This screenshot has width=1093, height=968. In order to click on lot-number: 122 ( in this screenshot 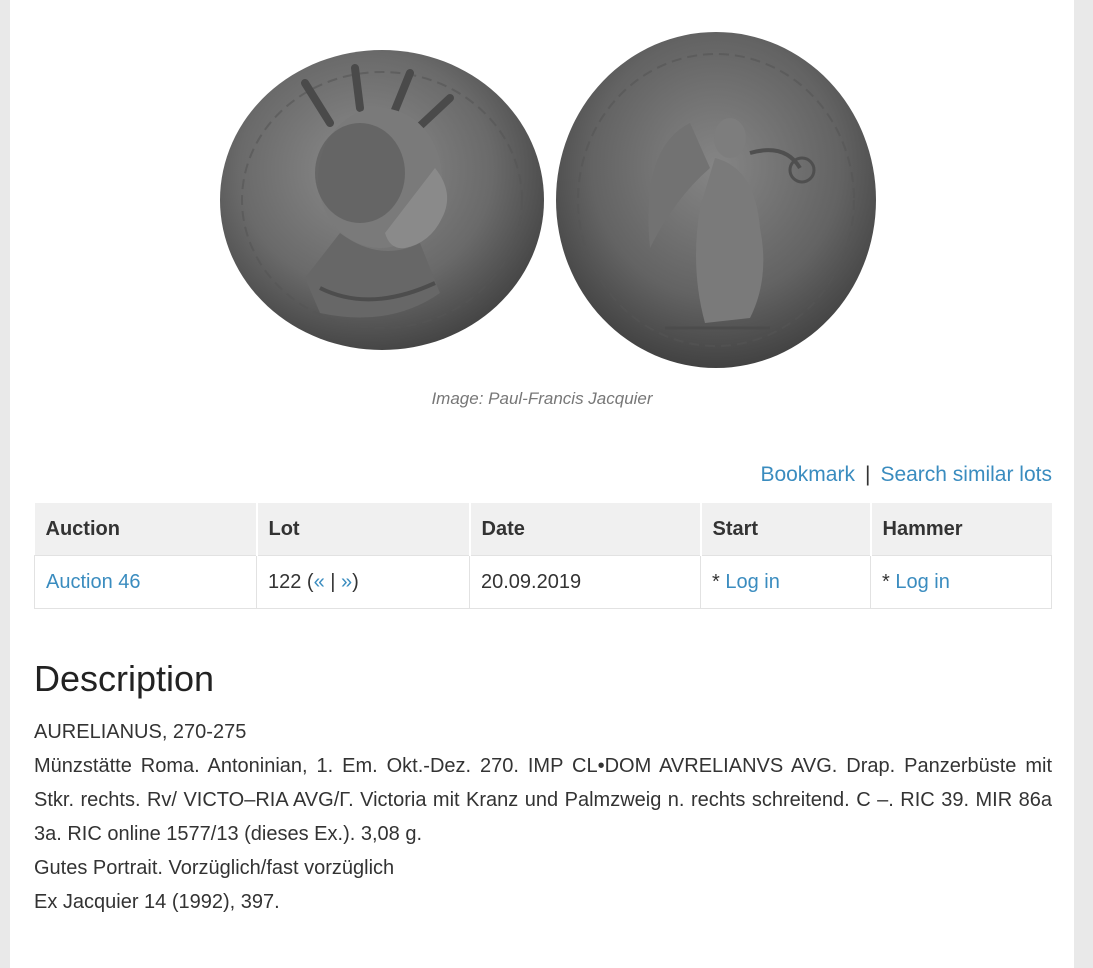, I will do `click(291, 581)`.